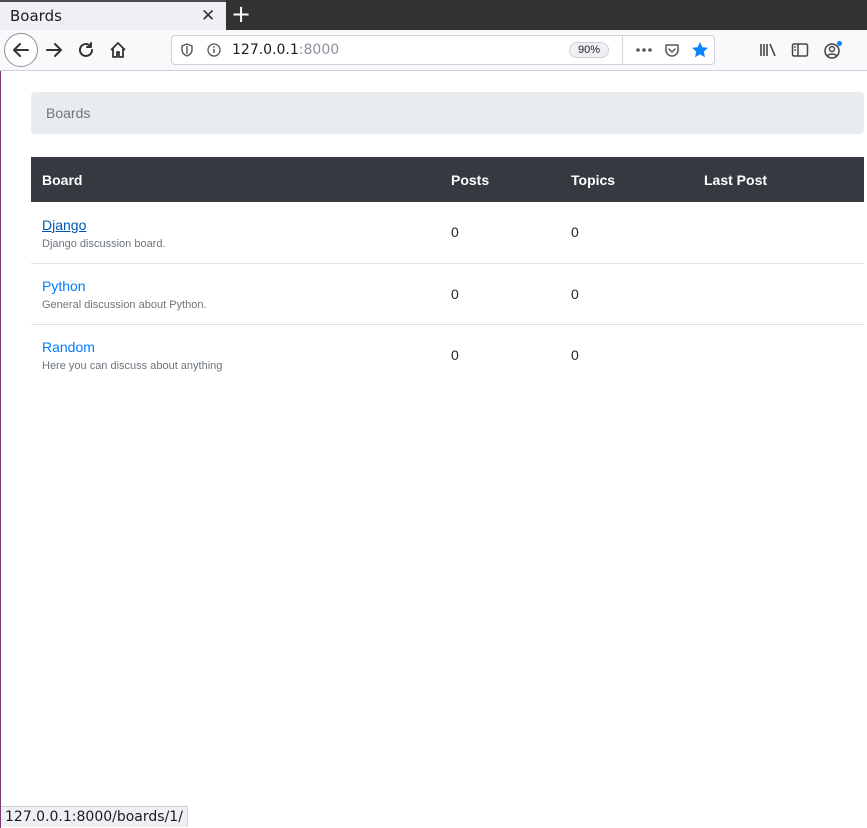 This screenshot has width=867, height=828. What do you see at coordinates (447, 179) in the screenshot?
I see `table-header-row: Board Posts Topics Last Post` at bounding box center [447, 179].